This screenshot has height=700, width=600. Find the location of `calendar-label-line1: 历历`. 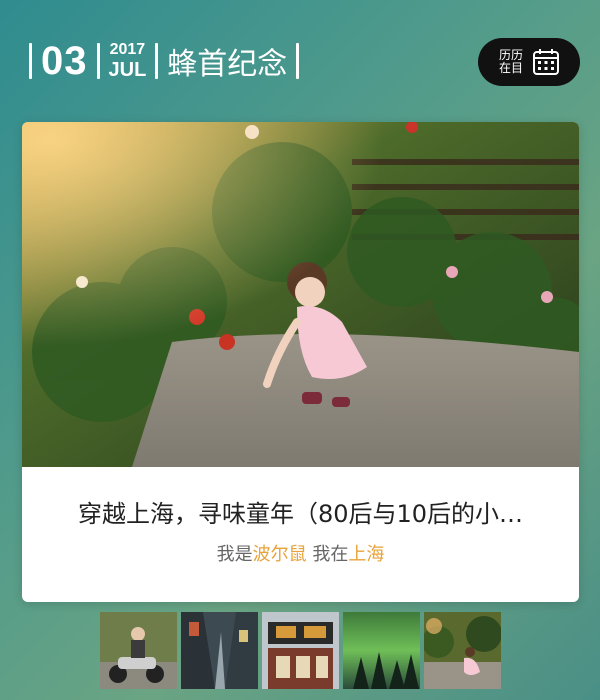

calendar-label-line1: 历历 is located at coordinates (510, 55).